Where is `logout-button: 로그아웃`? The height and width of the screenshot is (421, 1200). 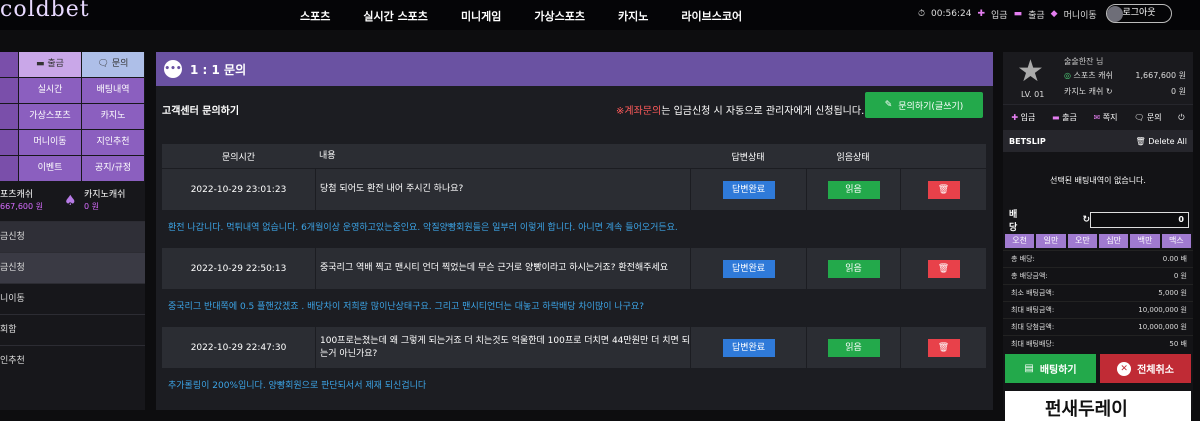 logout-button: 로그아웃 is located at coordinates (1139, 13).